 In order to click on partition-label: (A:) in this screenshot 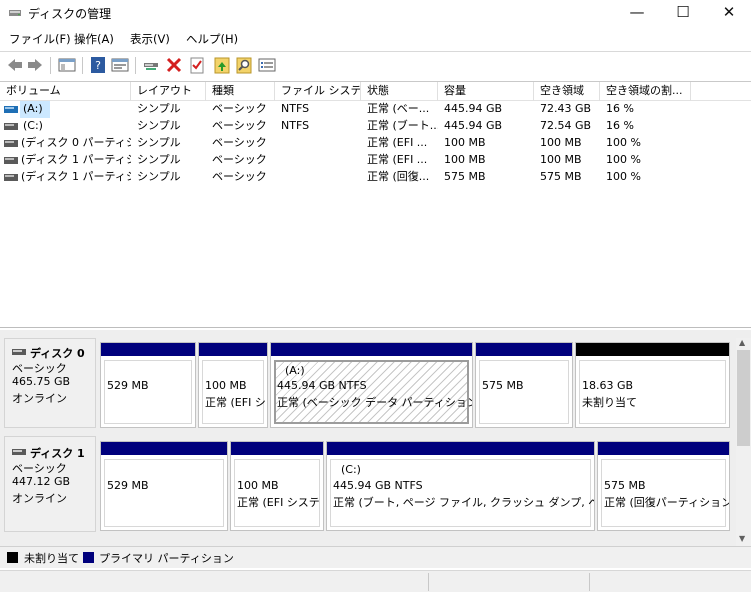, I will do `click(295, 370)`.